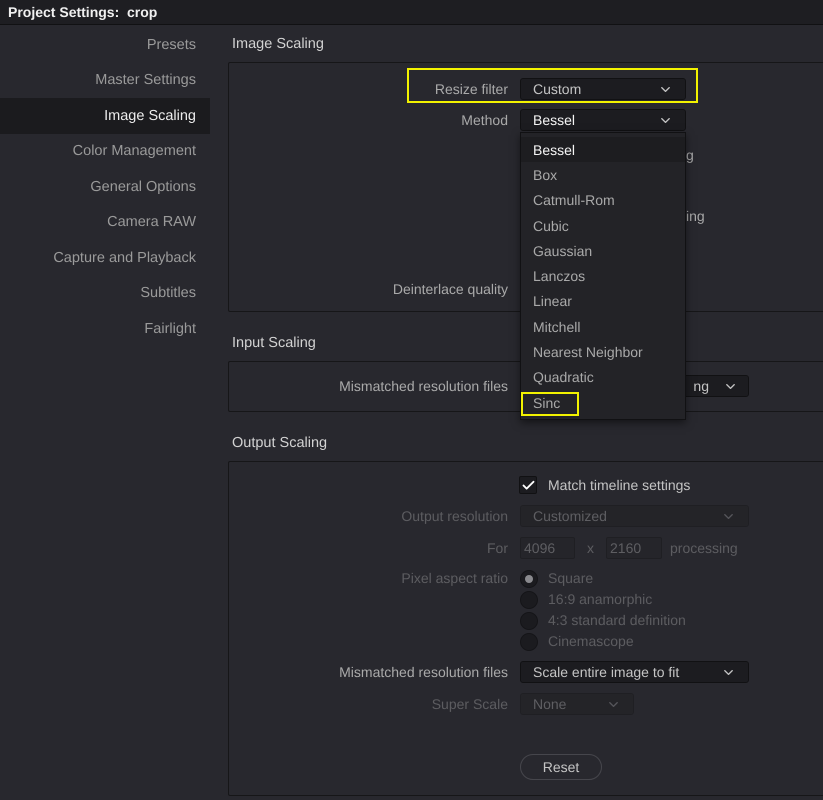  What do you see at coordinates (603, 251) in the screenshot?
I see `menu-item: Gaussian` at bounding box center [603, 251].